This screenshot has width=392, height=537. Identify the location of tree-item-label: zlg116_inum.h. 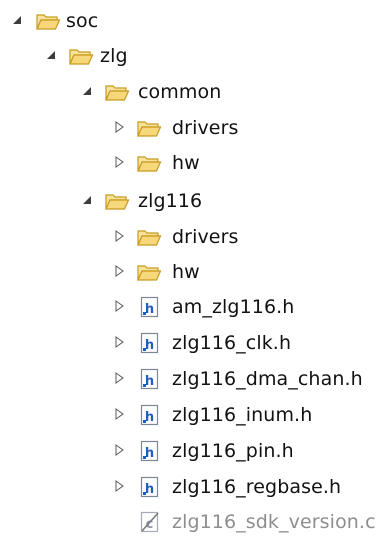
(242, 415).